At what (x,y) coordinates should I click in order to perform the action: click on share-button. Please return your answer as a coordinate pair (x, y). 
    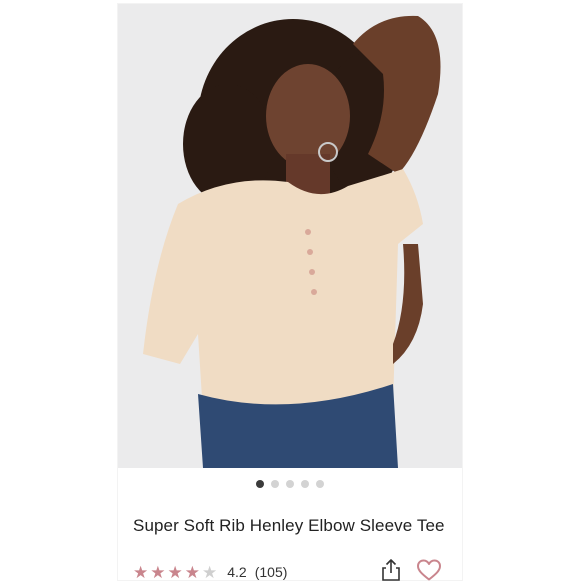
    Looking at the image, I should click on (391, 570).